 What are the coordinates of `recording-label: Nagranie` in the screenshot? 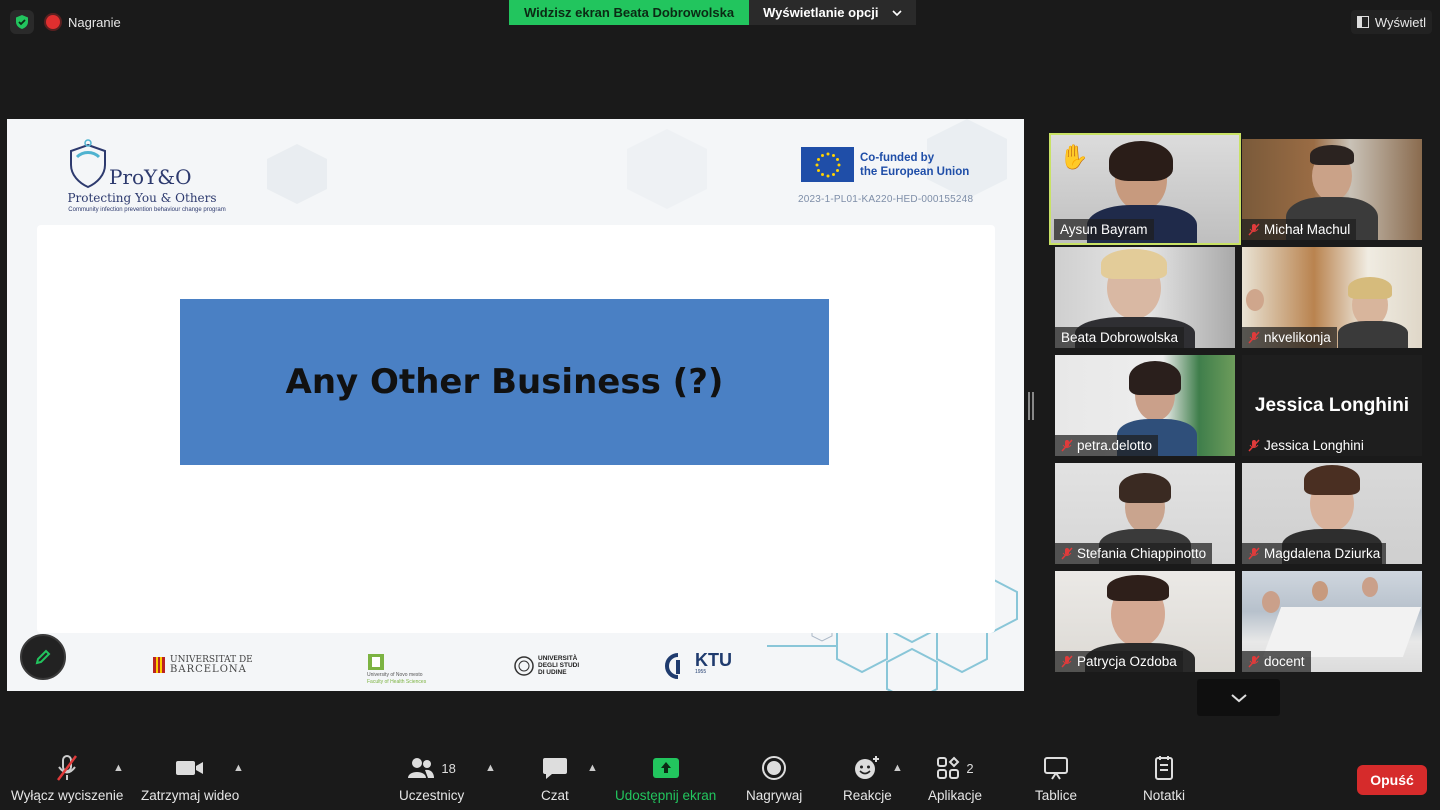 It's located at (94, 22).